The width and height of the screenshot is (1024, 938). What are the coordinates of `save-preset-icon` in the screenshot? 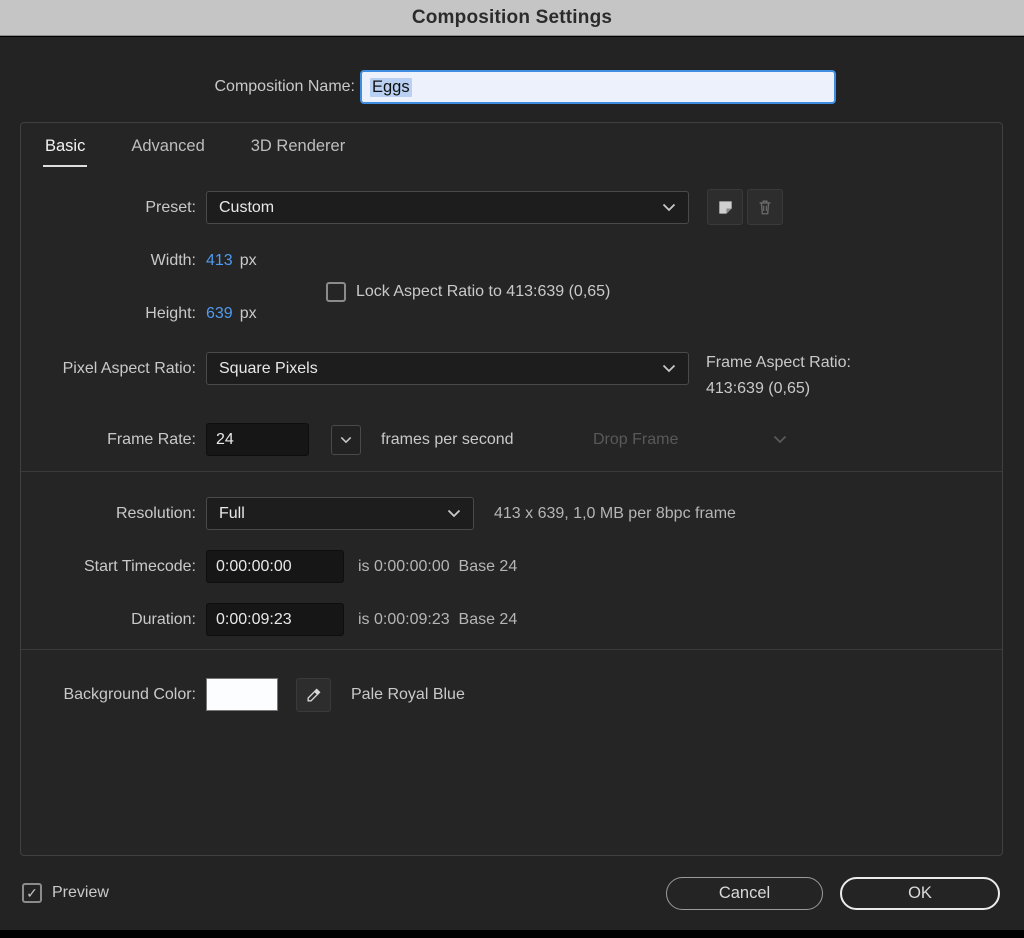 It's located at (725, 207).